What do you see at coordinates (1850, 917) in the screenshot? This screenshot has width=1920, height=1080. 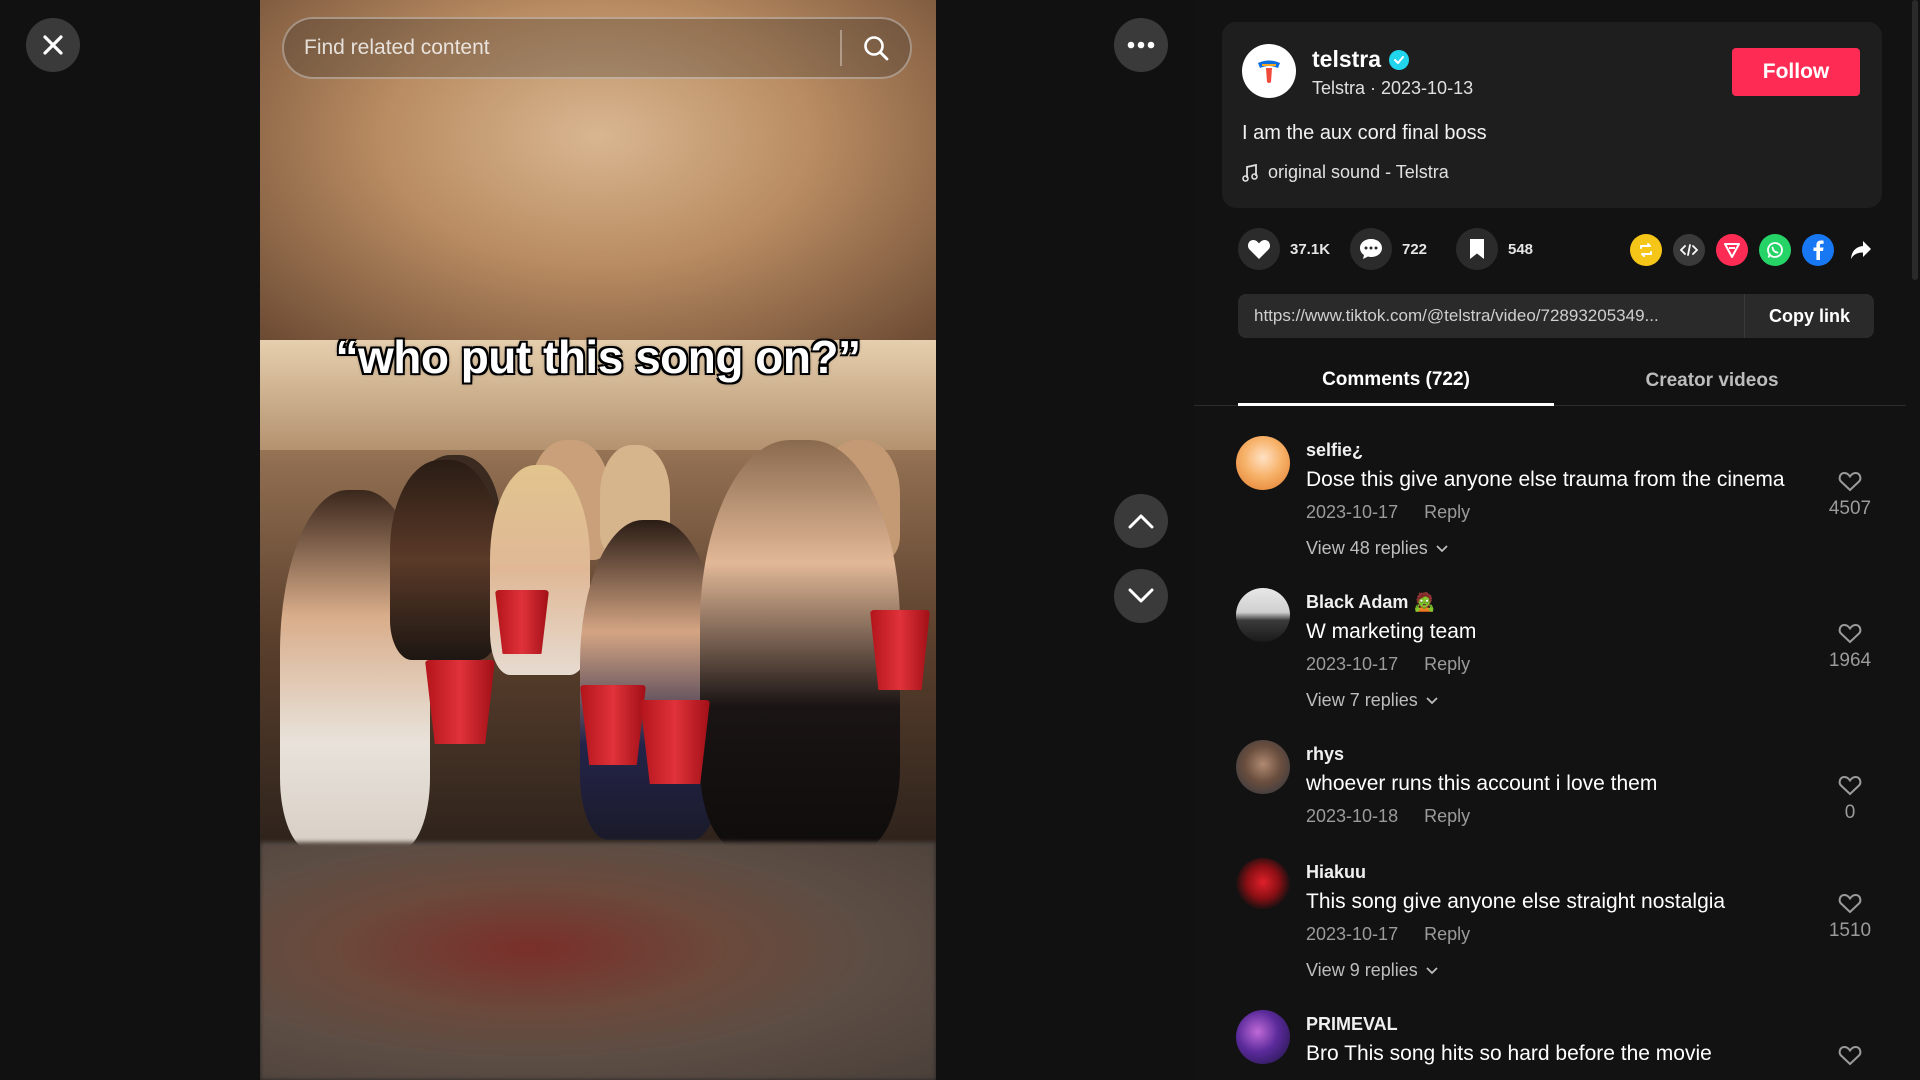 I see `comment-like: 1510` at bounding box center [1850, 917].